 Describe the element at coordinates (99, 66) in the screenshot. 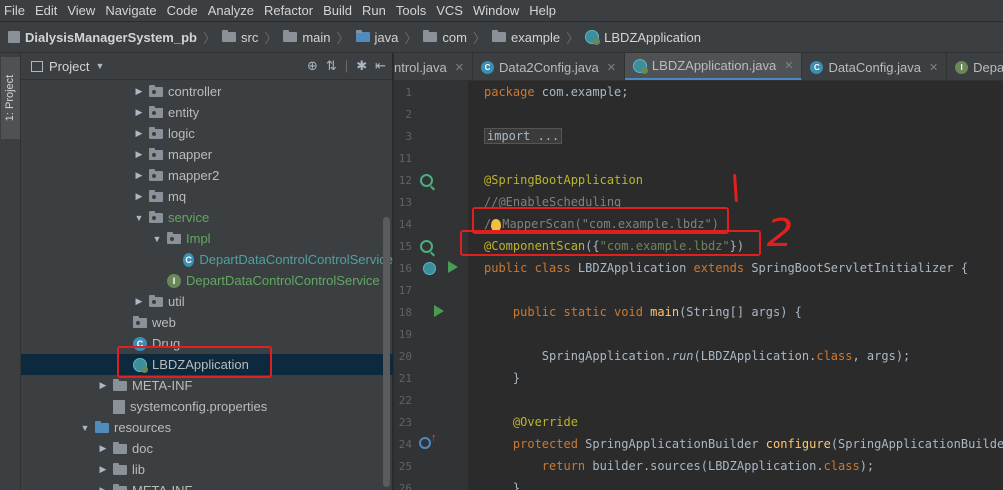

I see `dropdown-caret-icon: ▼` at that location.